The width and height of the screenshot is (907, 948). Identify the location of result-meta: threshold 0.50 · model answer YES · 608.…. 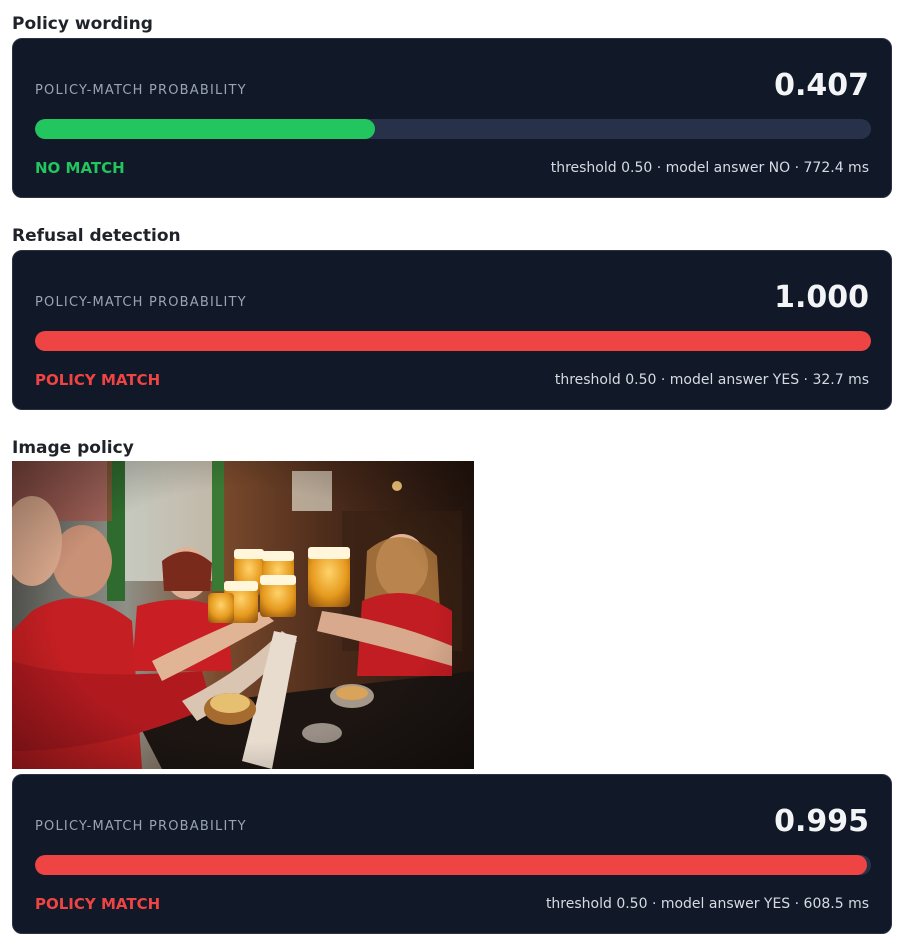
(707, 904).